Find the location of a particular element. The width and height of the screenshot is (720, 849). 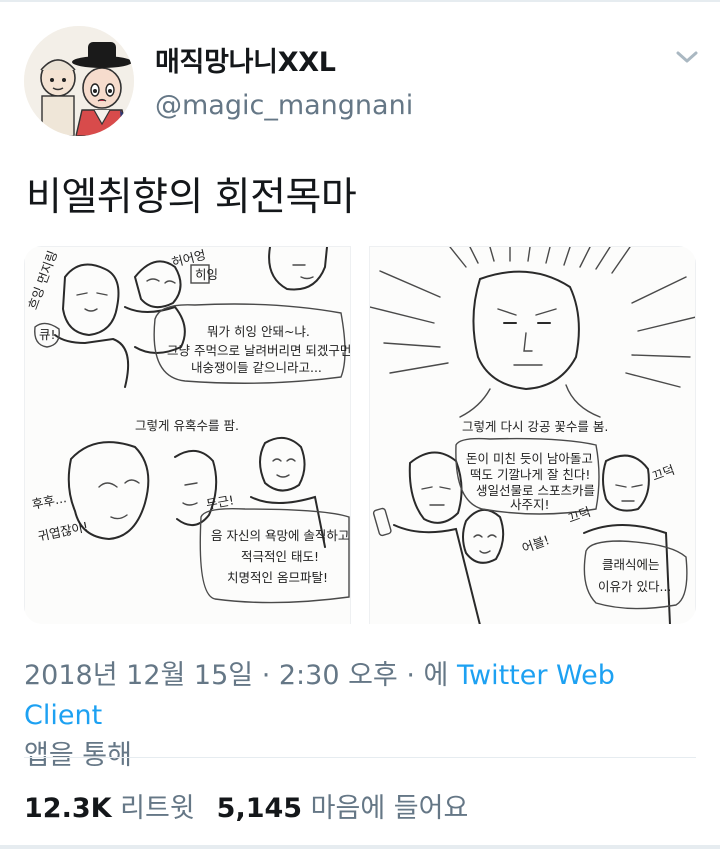

tweet-time: 2:30 오후 is located at coordinates (338, 675).